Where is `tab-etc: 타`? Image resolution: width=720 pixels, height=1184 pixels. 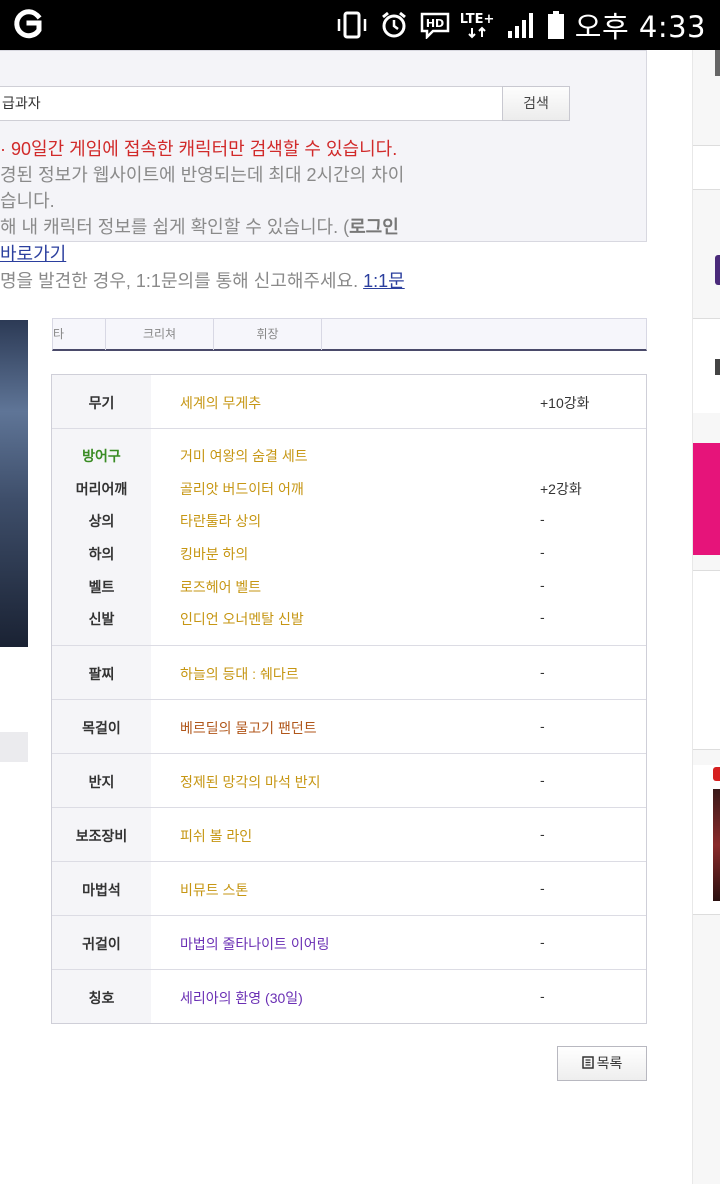
tab-etc: 타 is located at coordinates (79, 334).